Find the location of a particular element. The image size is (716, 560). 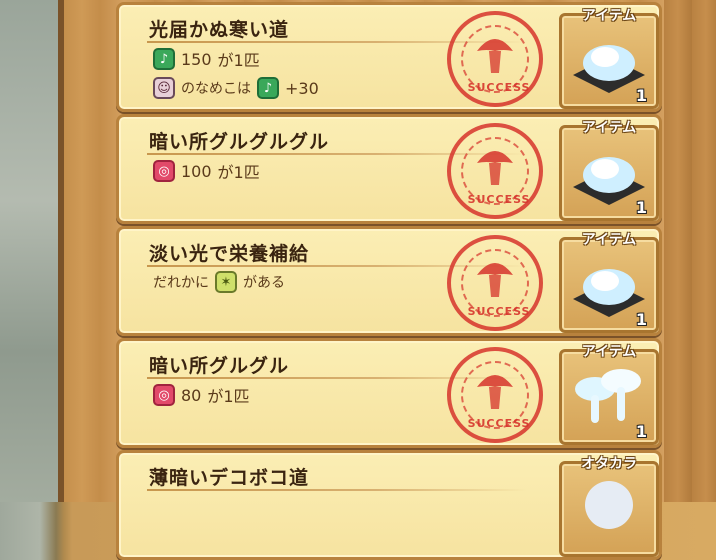

bonus-prefix: のなめこは is located at coordinates (216, 89).